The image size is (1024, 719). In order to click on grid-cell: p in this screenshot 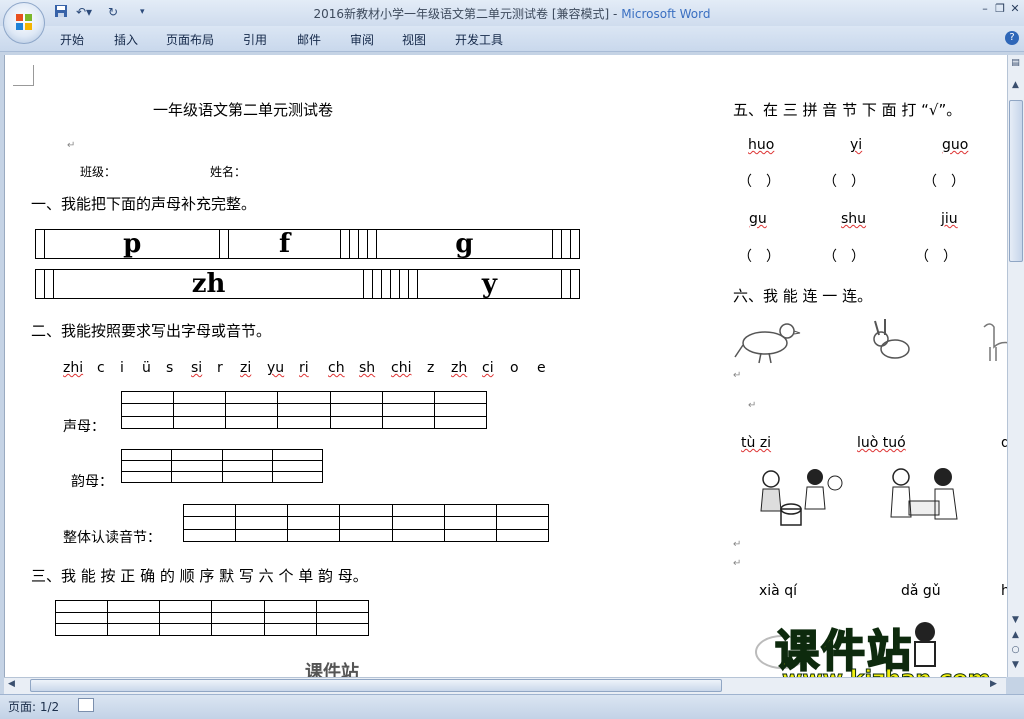, I will do `click(132, 244)`.